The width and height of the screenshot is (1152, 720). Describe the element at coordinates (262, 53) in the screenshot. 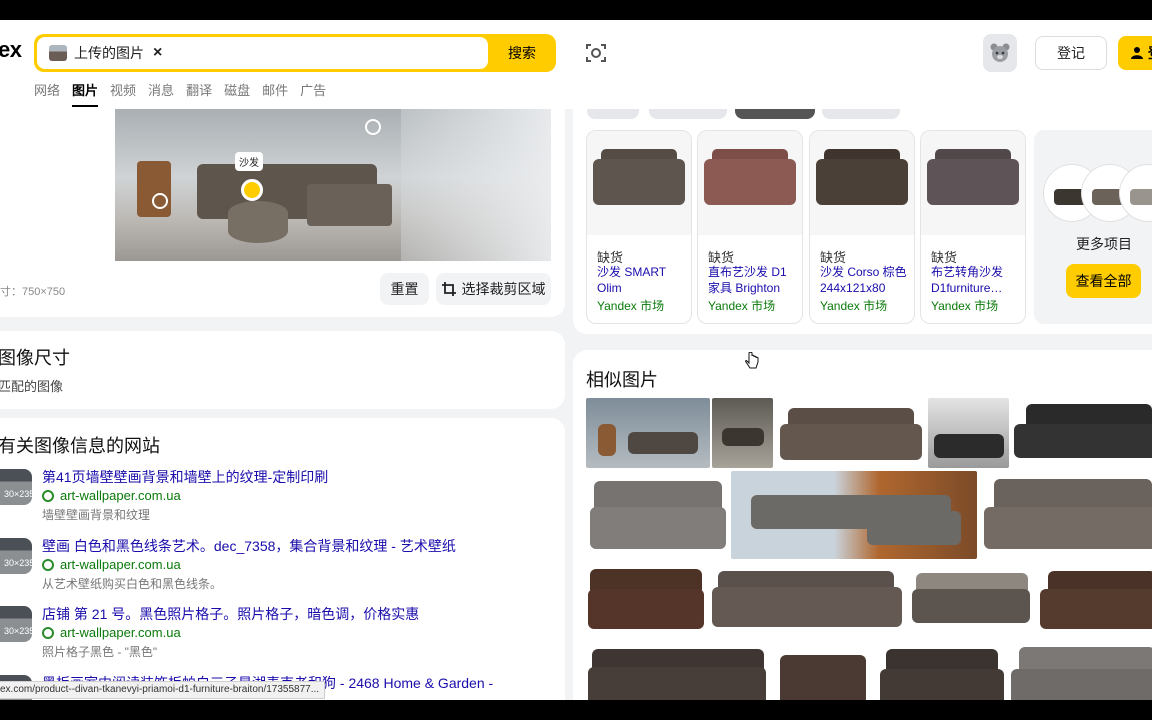

I see `search-input: 上传的图片 ×` at that location.